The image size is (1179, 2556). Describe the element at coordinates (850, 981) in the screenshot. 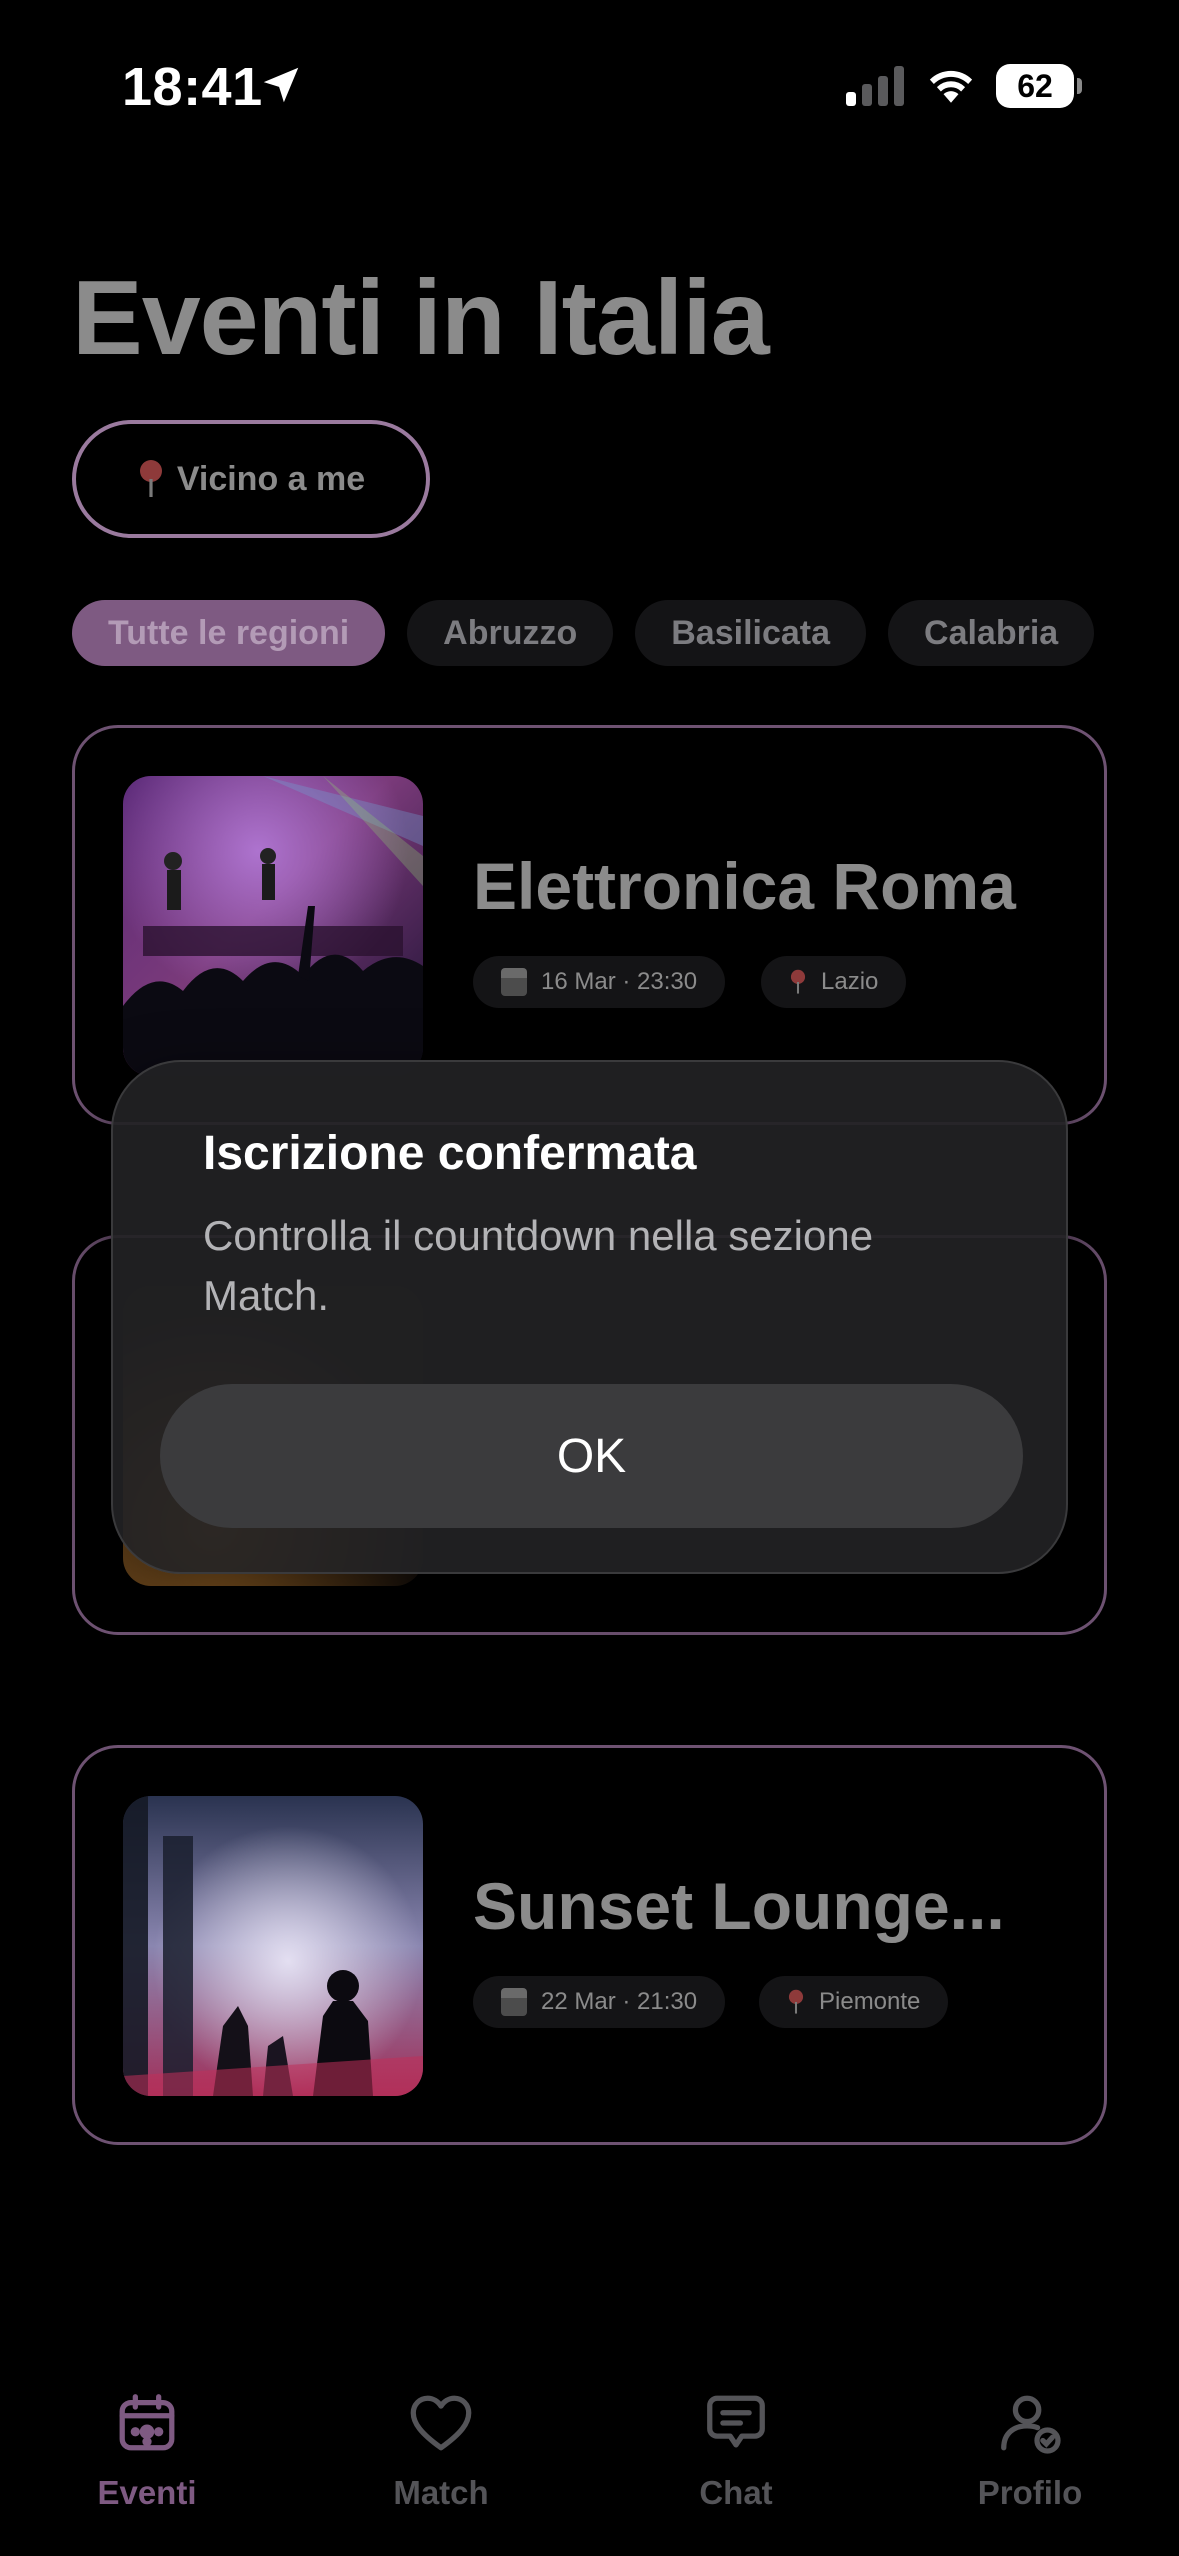

I see `event-region: Lazio` at that location.